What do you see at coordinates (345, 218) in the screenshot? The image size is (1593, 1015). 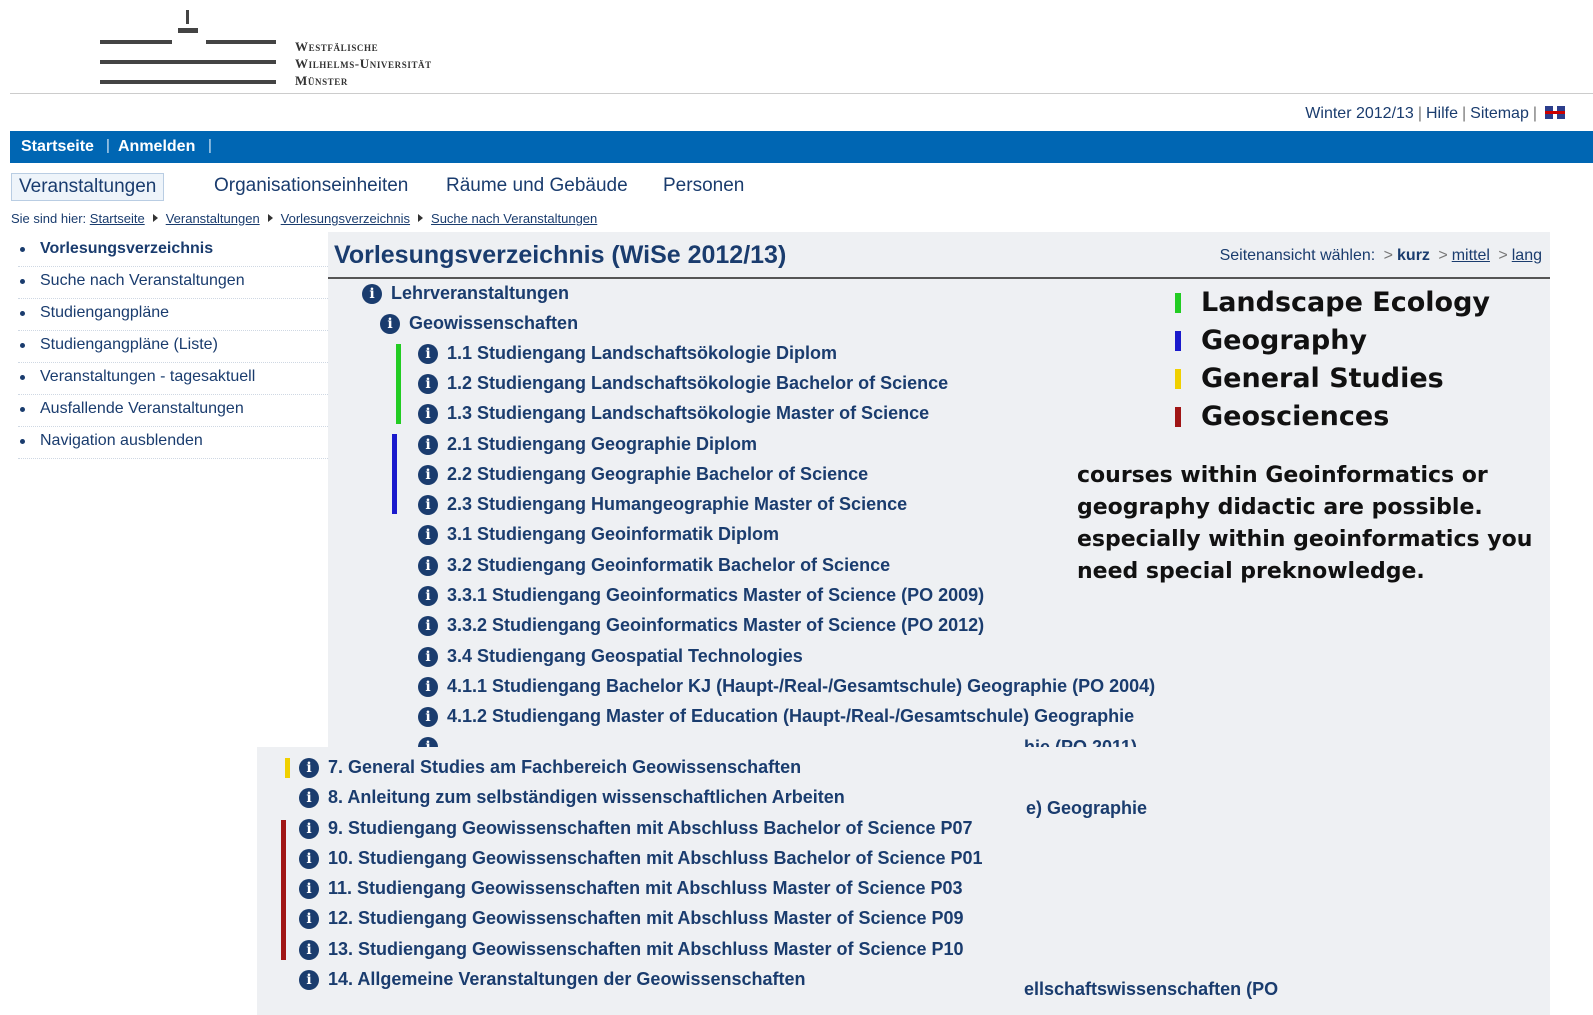 I see `breadcrumb-vorlesungsverzeichnis: Vorlesungsverzeichnis` at bounding box center [345, 218].